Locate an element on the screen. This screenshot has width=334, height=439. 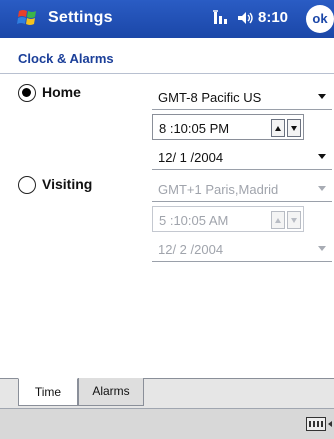
windows-flag-icon is located at coordinates (29, 18).